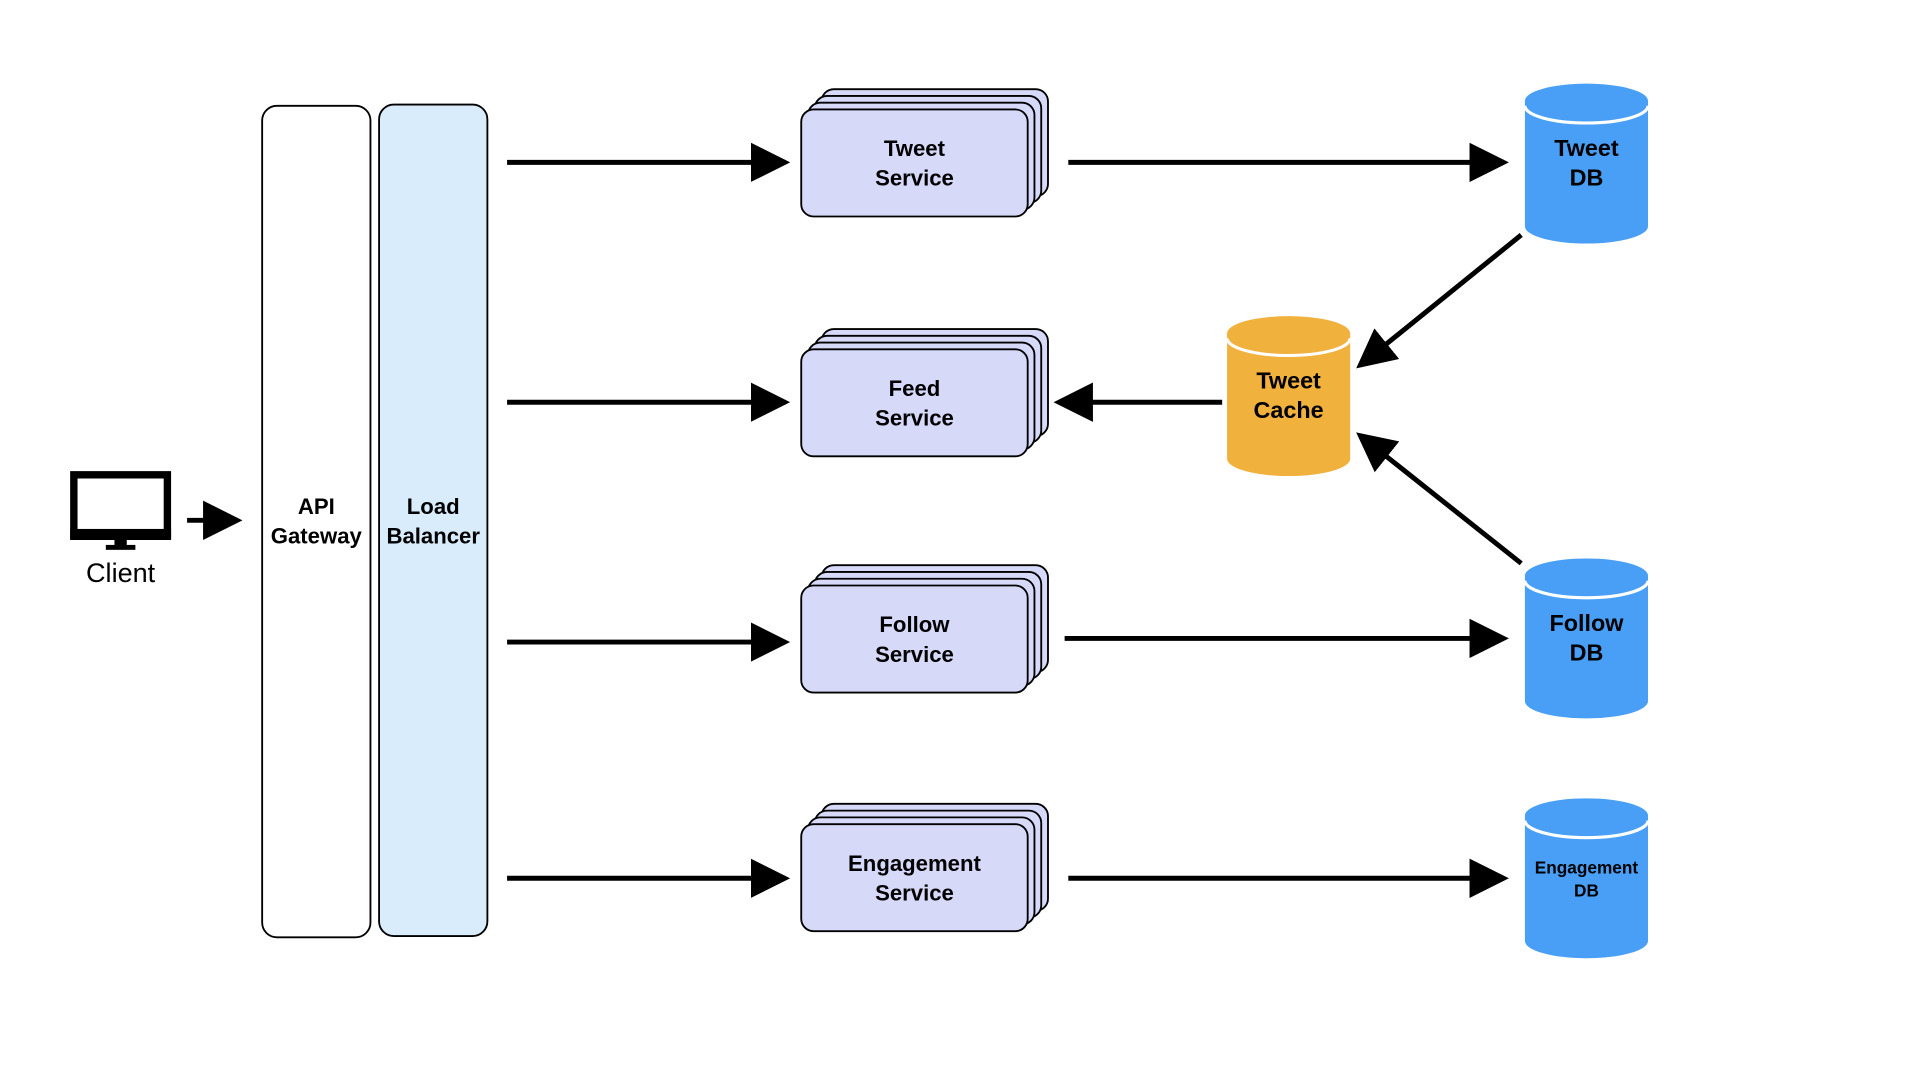 This screenshot has height=1080, width=1920. What do you see at coordinates (1587, 178) in the screenshot?
I see `tweet-db-label-line2: DB` at bounding box center [1587, 178].